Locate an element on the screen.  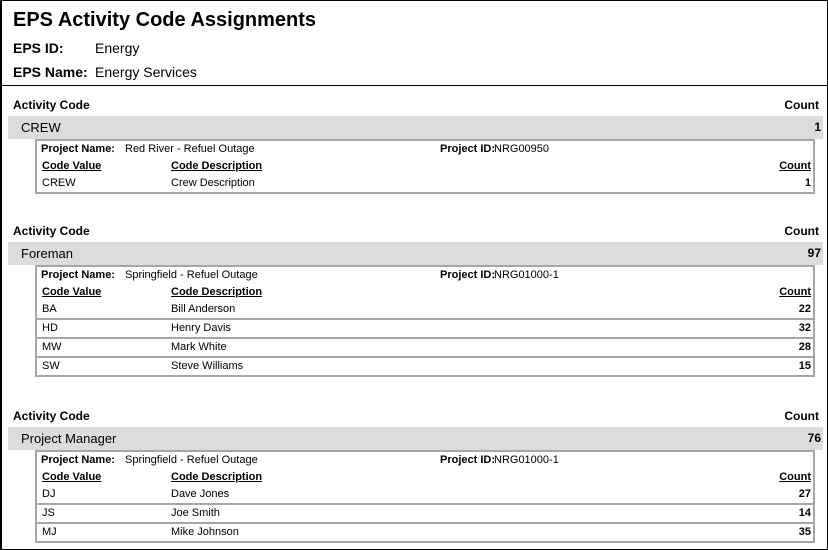
code-count: 32 is located at coordinates (804, 328).